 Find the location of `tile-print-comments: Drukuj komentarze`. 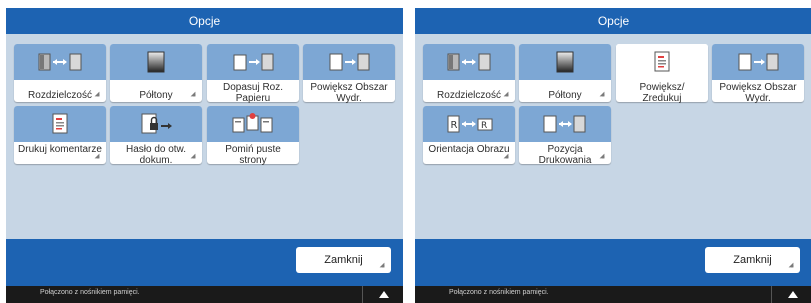

tile-print-comments: Drukuj komentarze is located at coordinates (60, 135).